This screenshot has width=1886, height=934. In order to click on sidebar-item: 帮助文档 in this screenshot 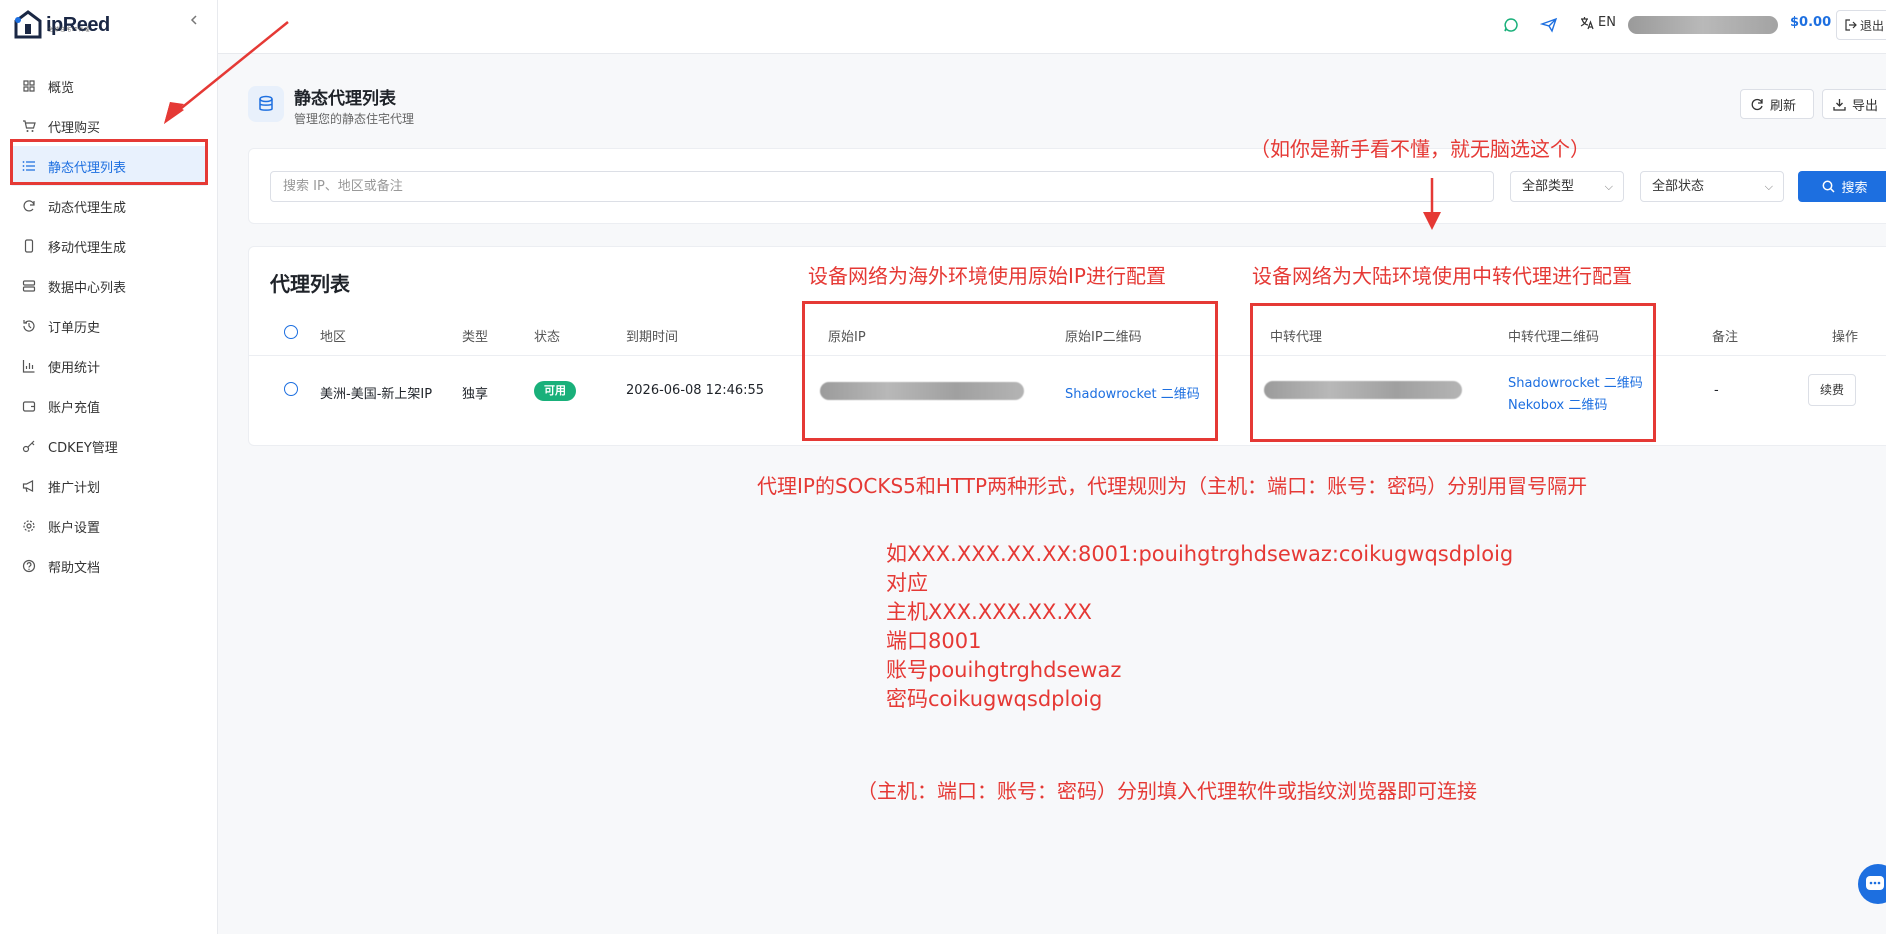, I will do `click(109, 566)`.